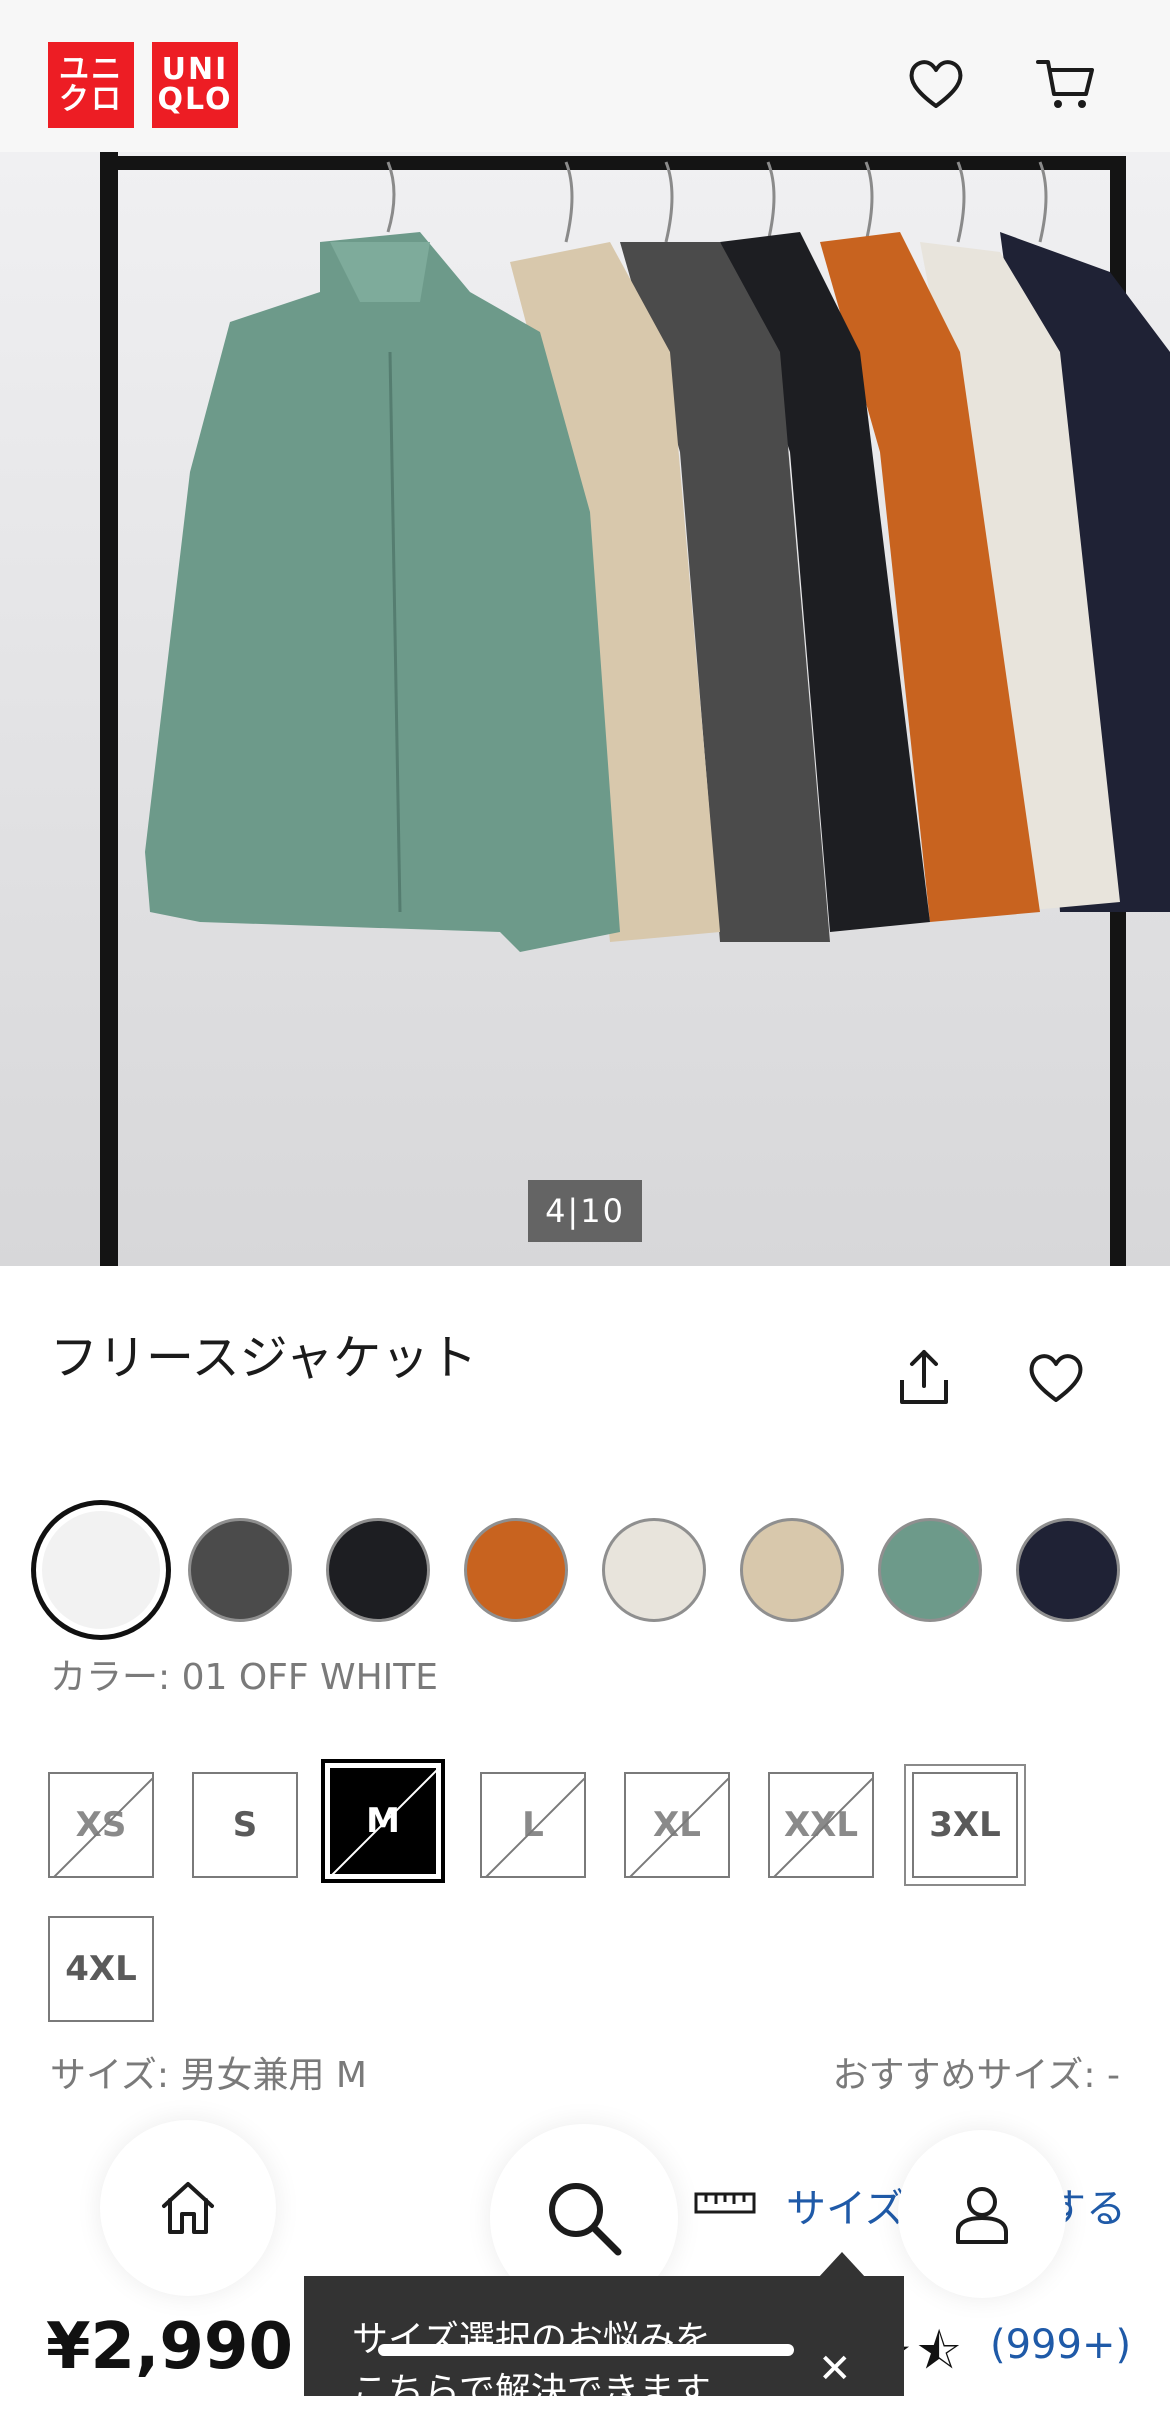 This screenshot has width=1170, height=2418. I want to click on size-option-s: S, so click(245, 1825).